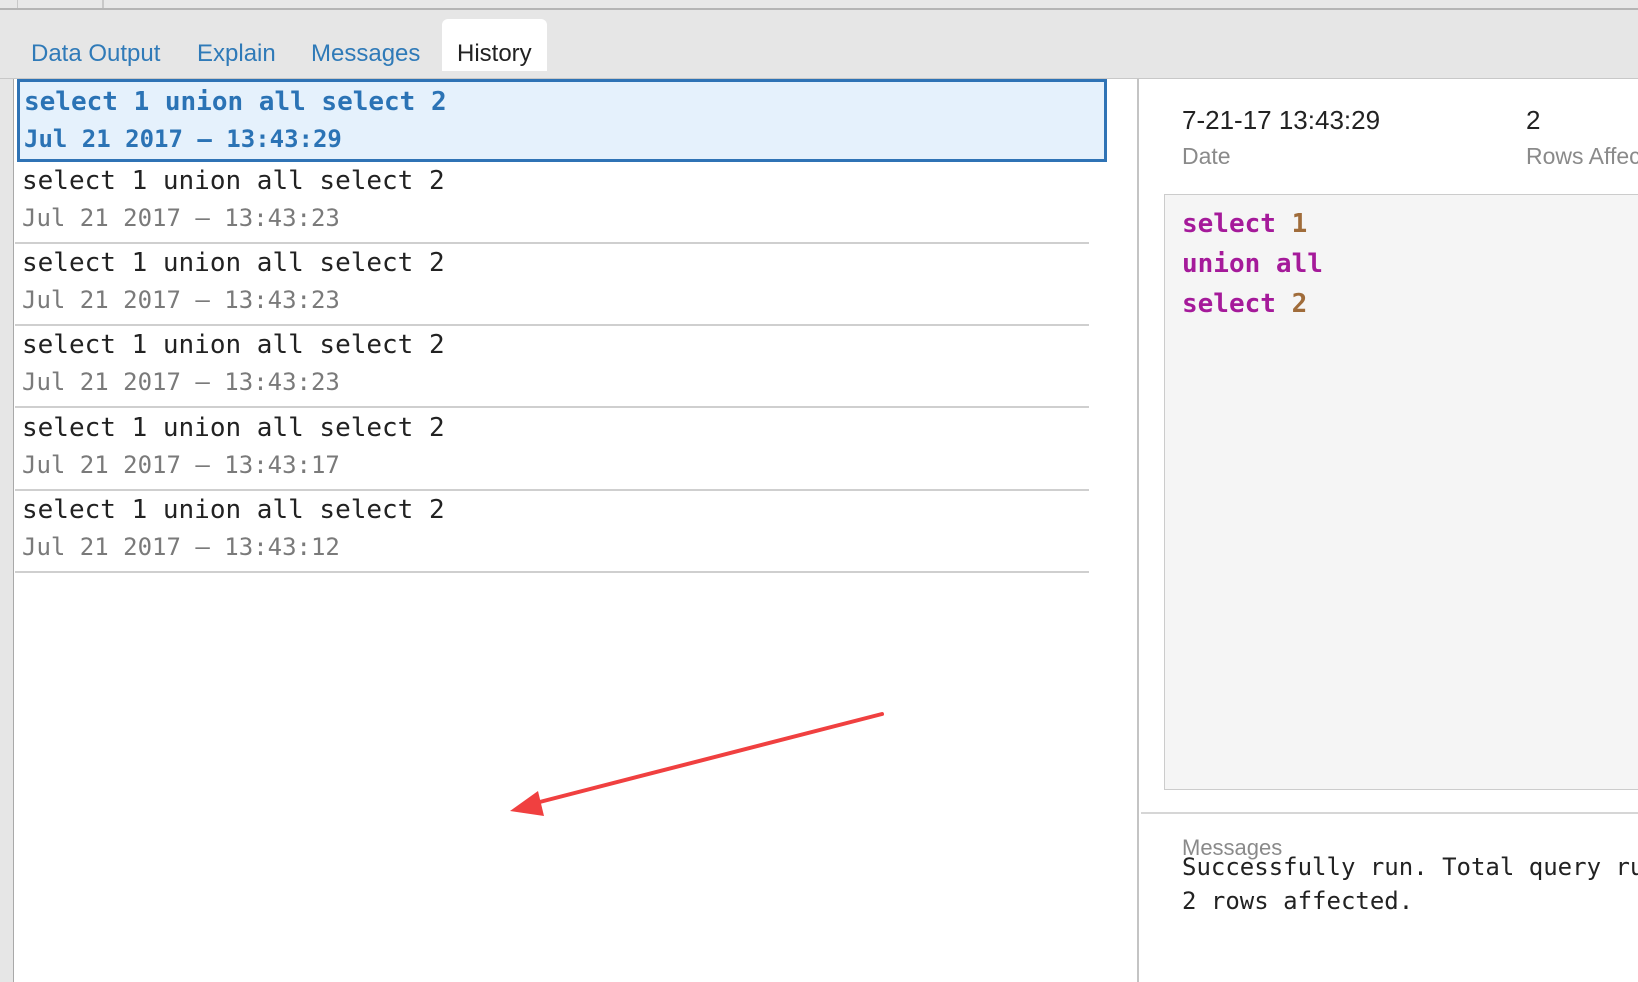 This screenshot has width=1638, height=982. What do you see at coordinates (1281, 120) in the screenshot?
I see `detail-date-value: 7-21-17 13:43:29` at bounding box center [1281, 120].